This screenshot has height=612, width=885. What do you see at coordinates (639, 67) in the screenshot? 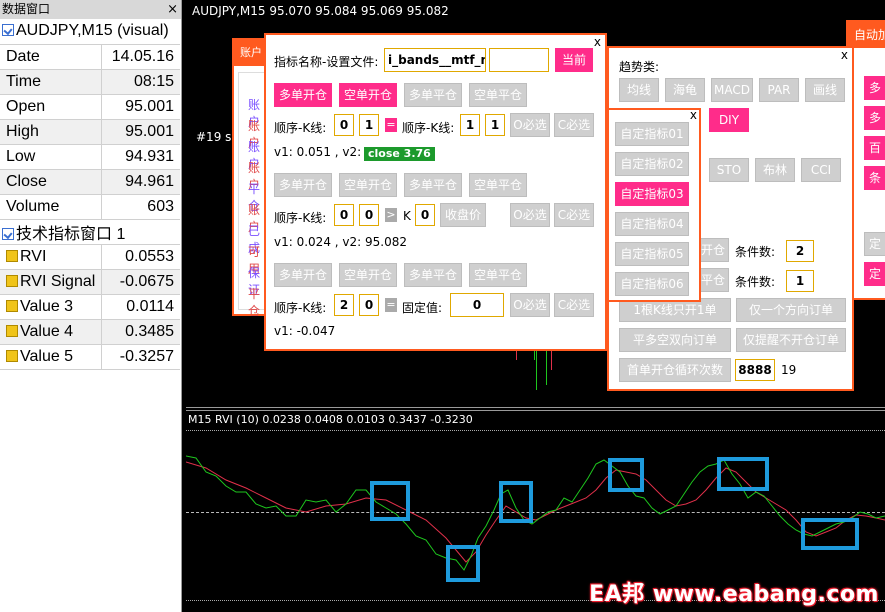
I see `trend-title: 趋势类:` at bounding box center [639, 67].